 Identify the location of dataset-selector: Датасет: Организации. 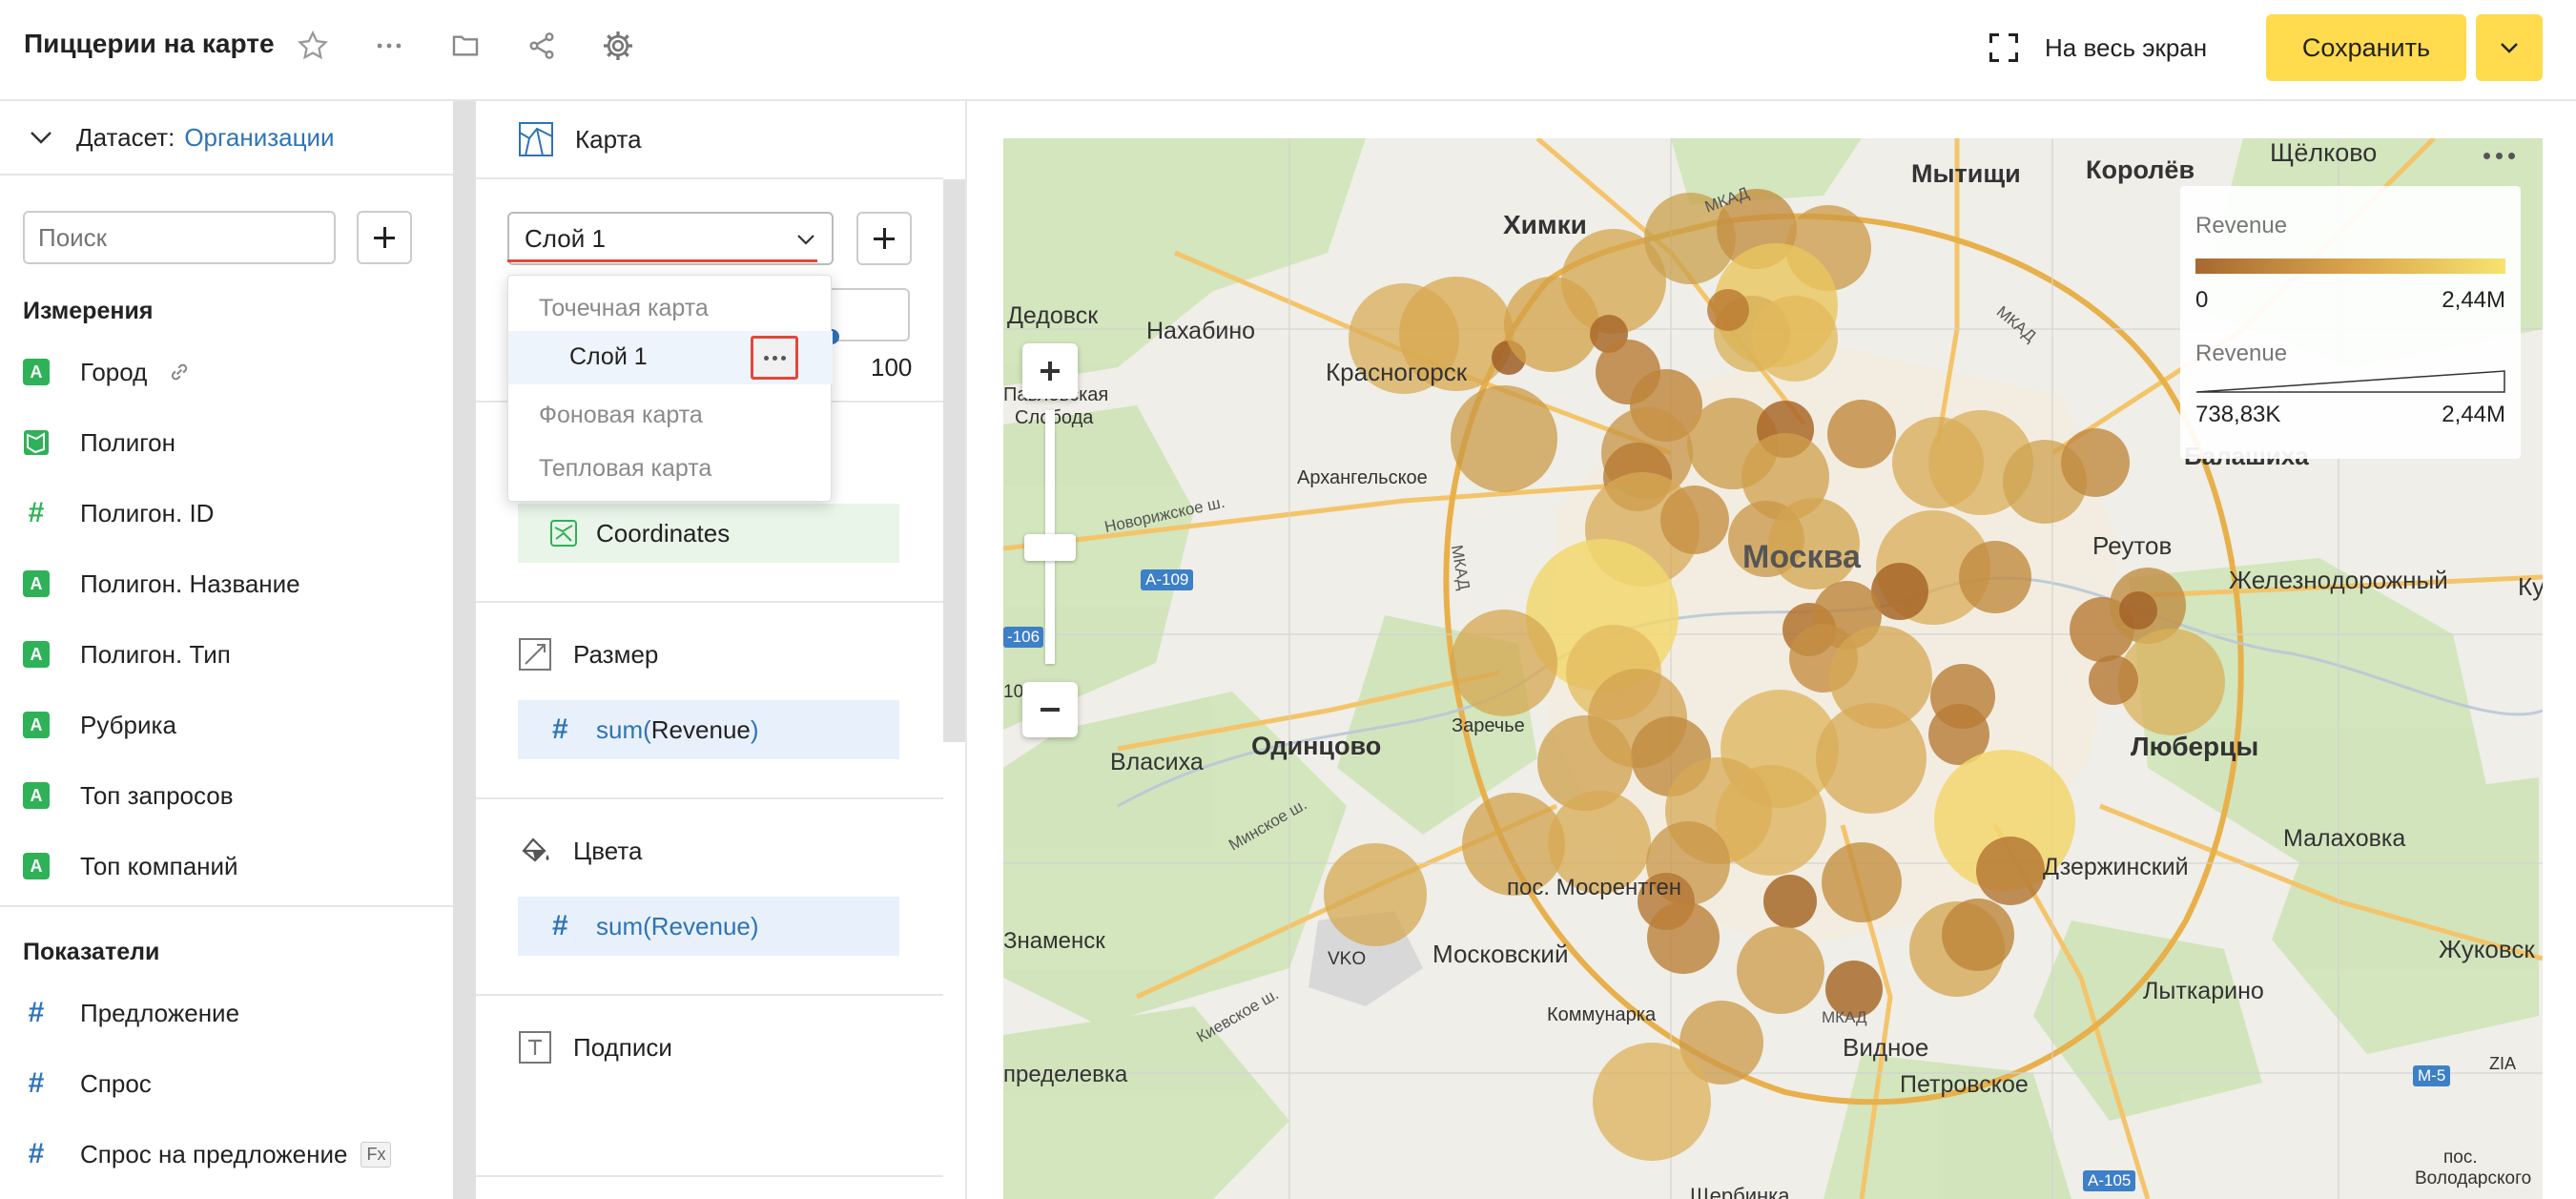
(226, 139).